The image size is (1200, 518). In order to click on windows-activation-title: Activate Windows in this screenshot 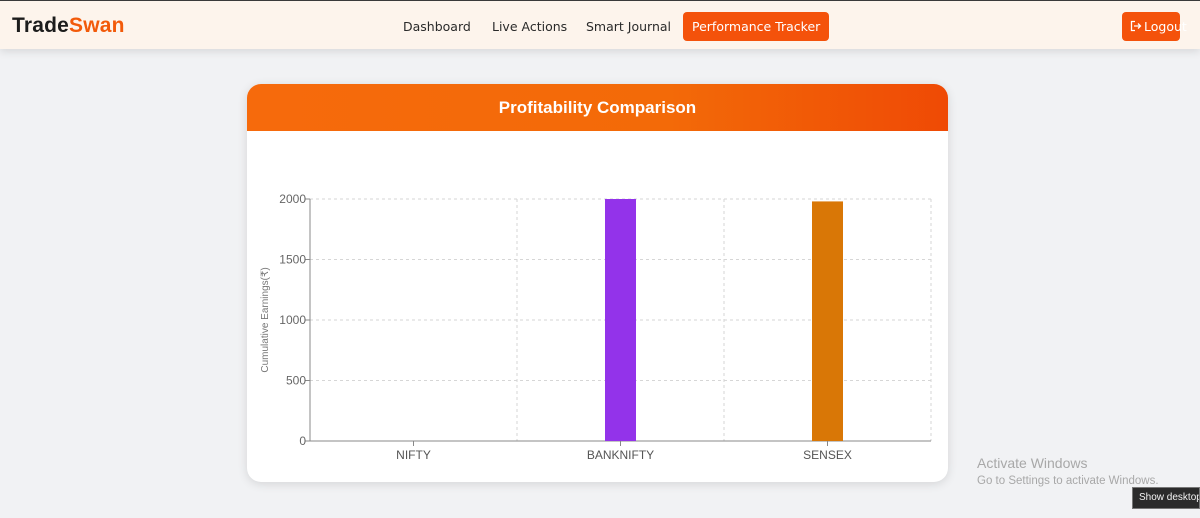, I will do `click(1032, 463)`.